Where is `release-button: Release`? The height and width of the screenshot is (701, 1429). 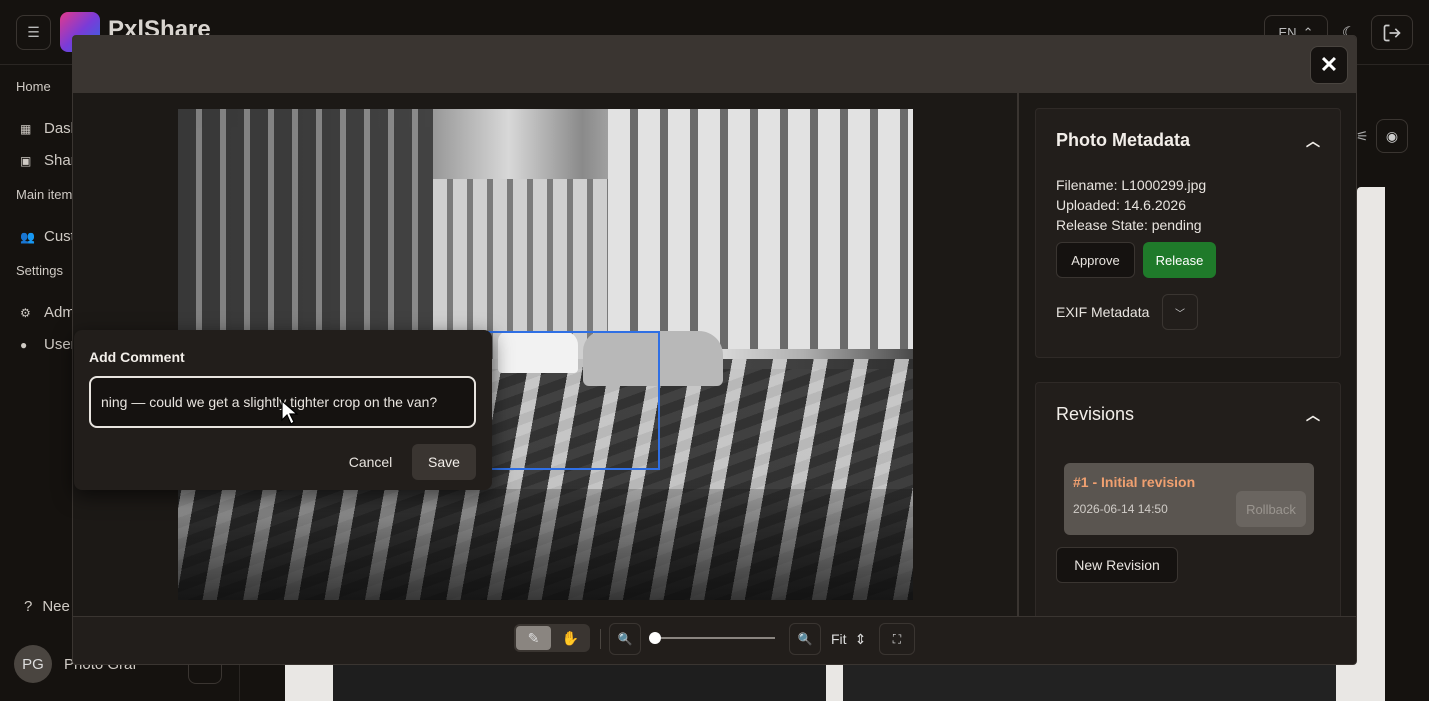 release-button: Release is located at coordinates (1179, 260).